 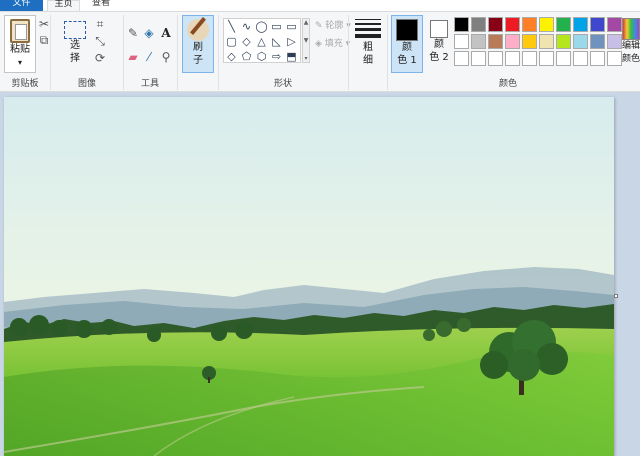 I want to click on edit-colors-label: 编辑 颜色, so click(x=630, y=52).